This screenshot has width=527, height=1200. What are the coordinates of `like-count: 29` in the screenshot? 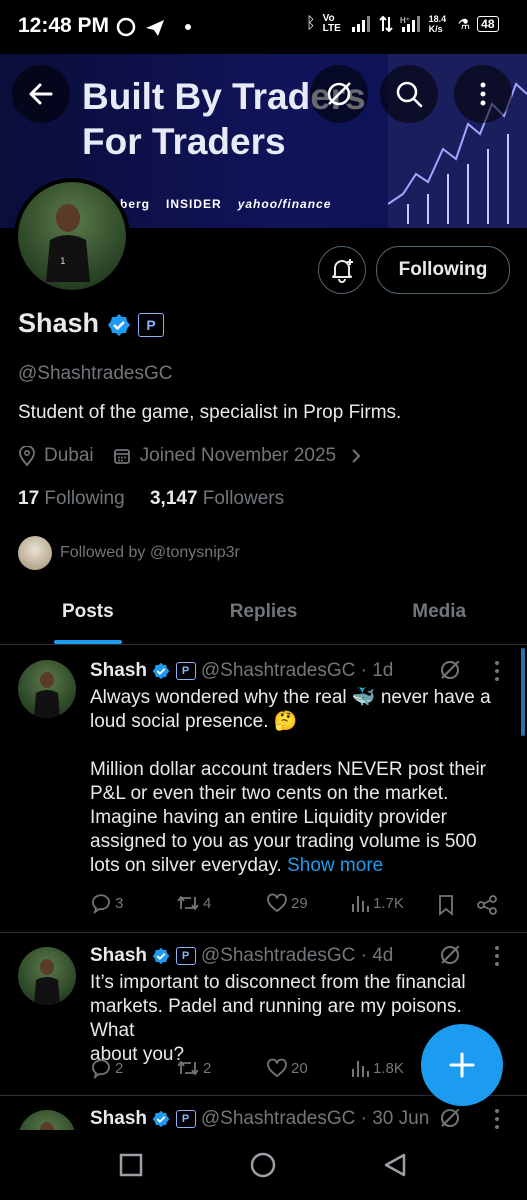 It's located at (299, 903).